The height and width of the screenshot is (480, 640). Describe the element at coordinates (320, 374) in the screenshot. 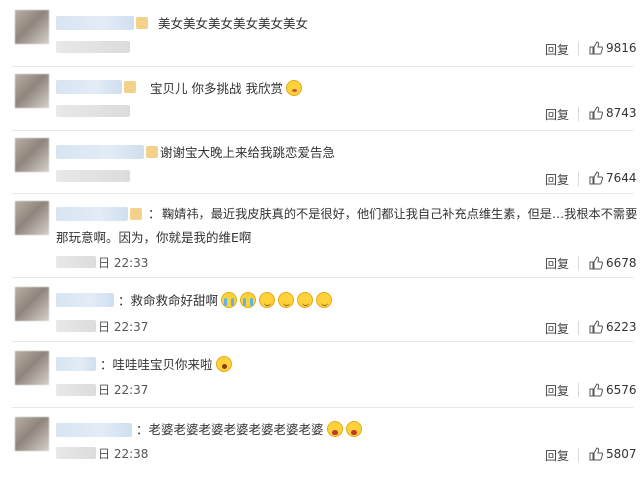

I see `comment-item: ：哇哇哇宝贝你来啦 日 22:37 回复 6576` at that location.